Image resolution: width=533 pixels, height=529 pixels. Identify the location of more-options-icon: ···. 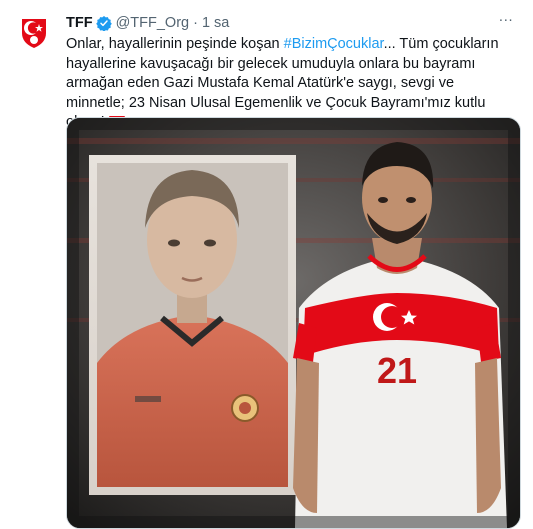
(506, 20).